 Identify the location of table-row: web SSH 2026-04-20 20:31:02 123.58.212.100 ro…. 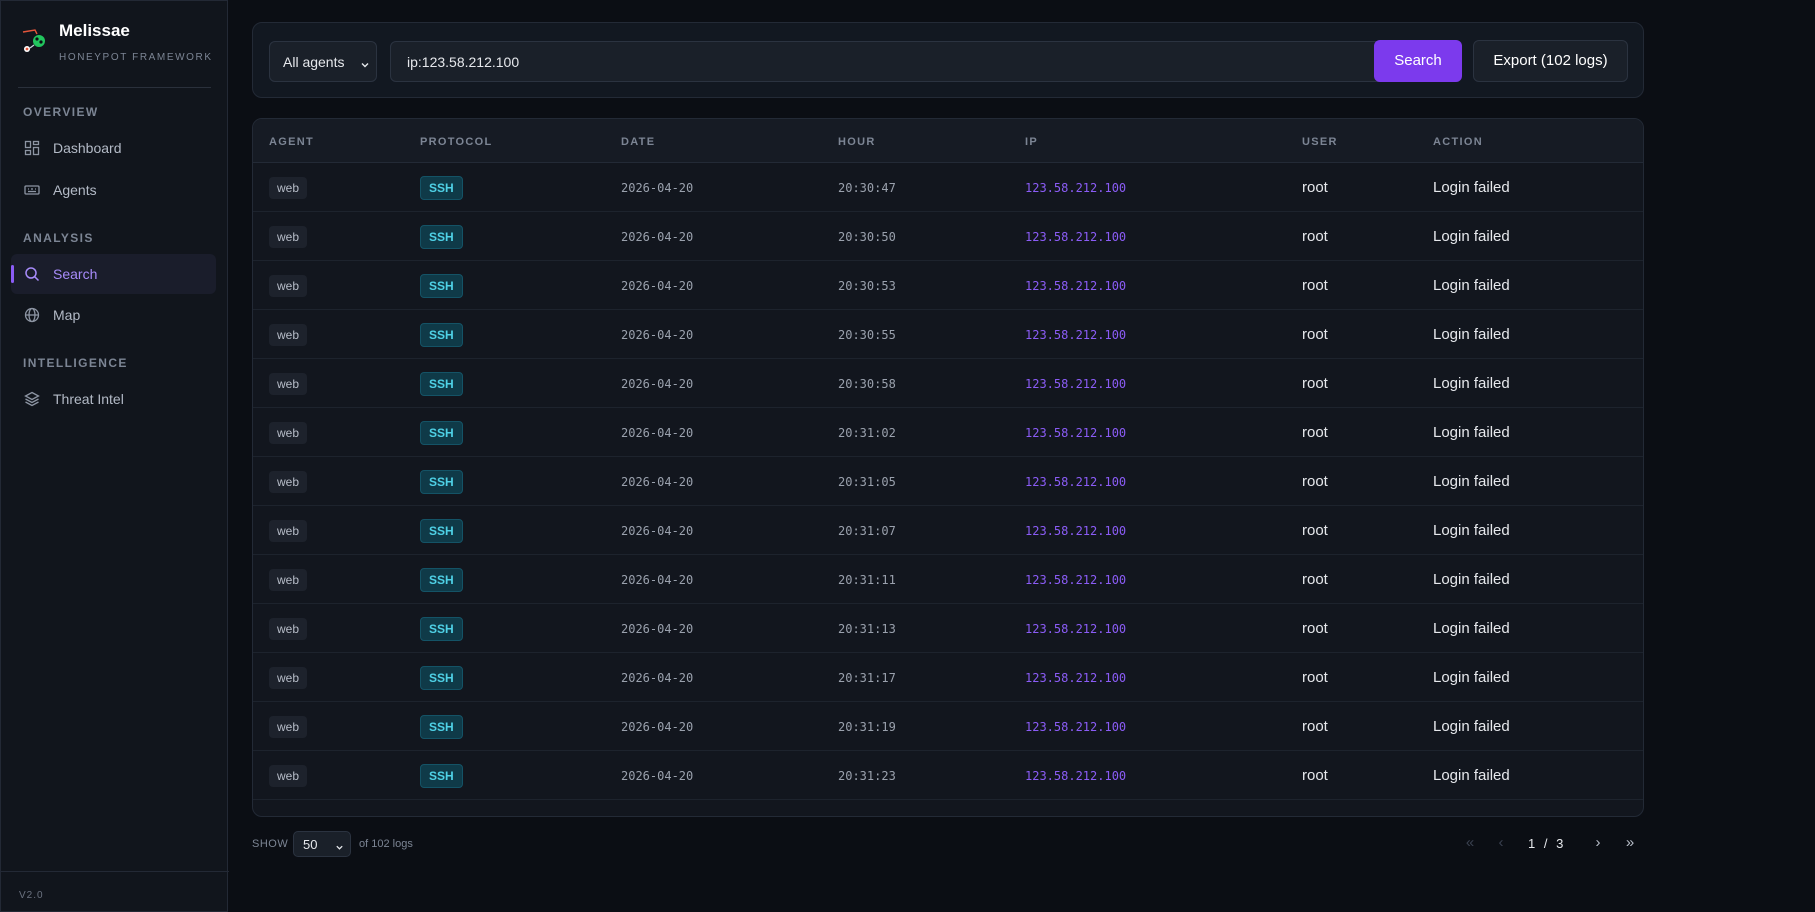
(948, 432).